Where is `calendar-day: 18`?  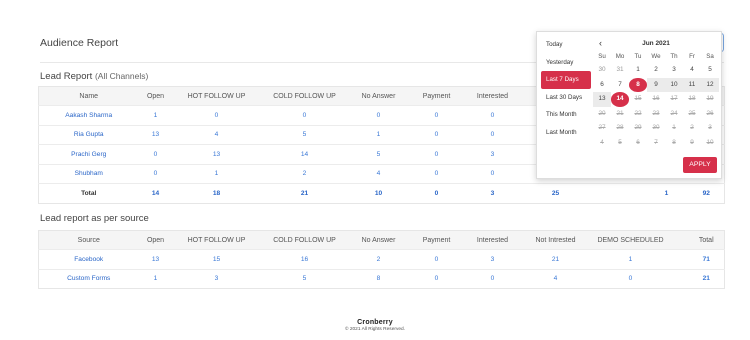
calendar-day: 18 is located at coordinates (692, 99).